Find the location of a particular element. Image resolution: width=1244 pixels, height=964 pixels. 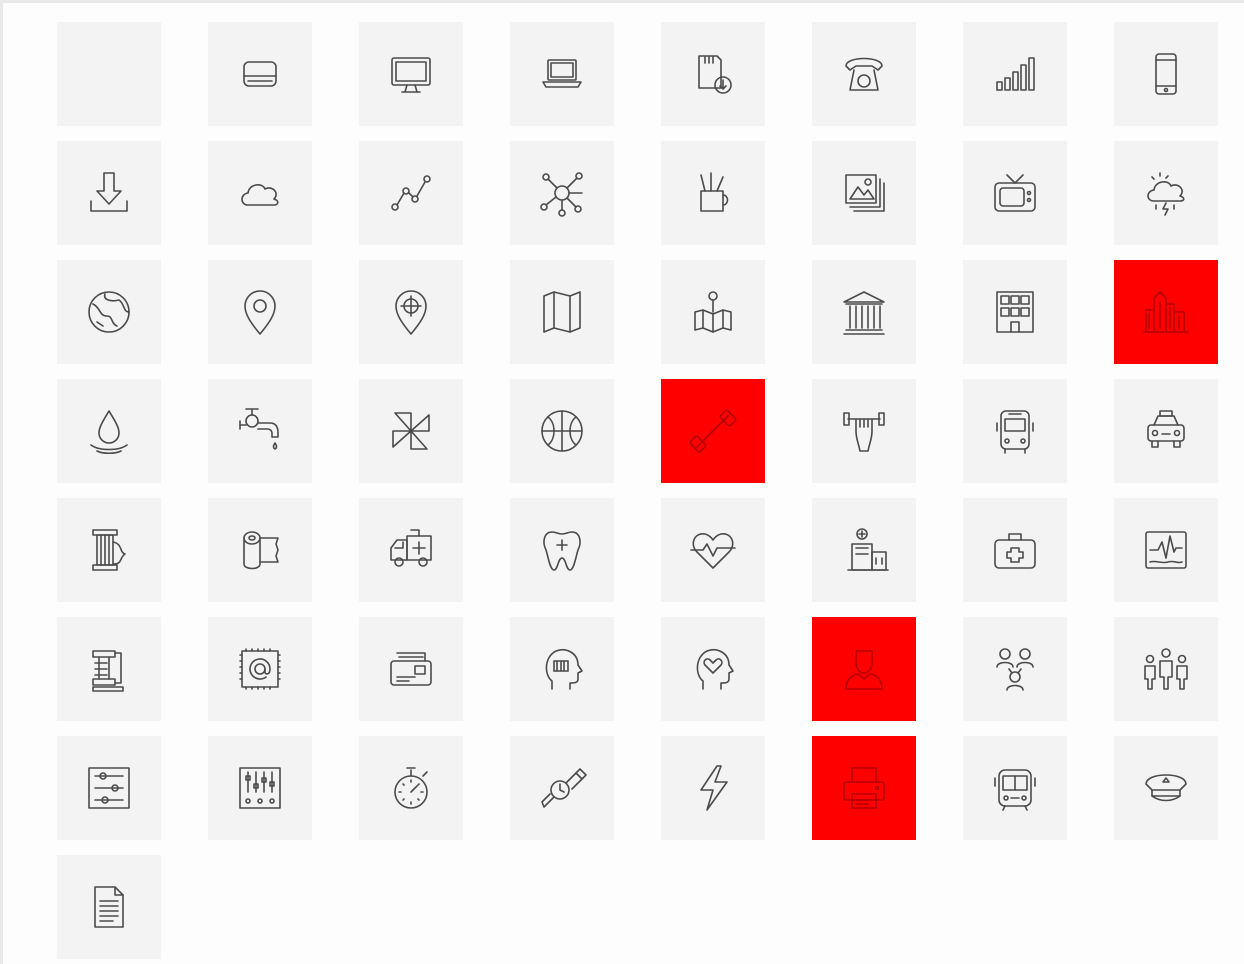

city-skyline-icon is located at coordinates (1166, 312).